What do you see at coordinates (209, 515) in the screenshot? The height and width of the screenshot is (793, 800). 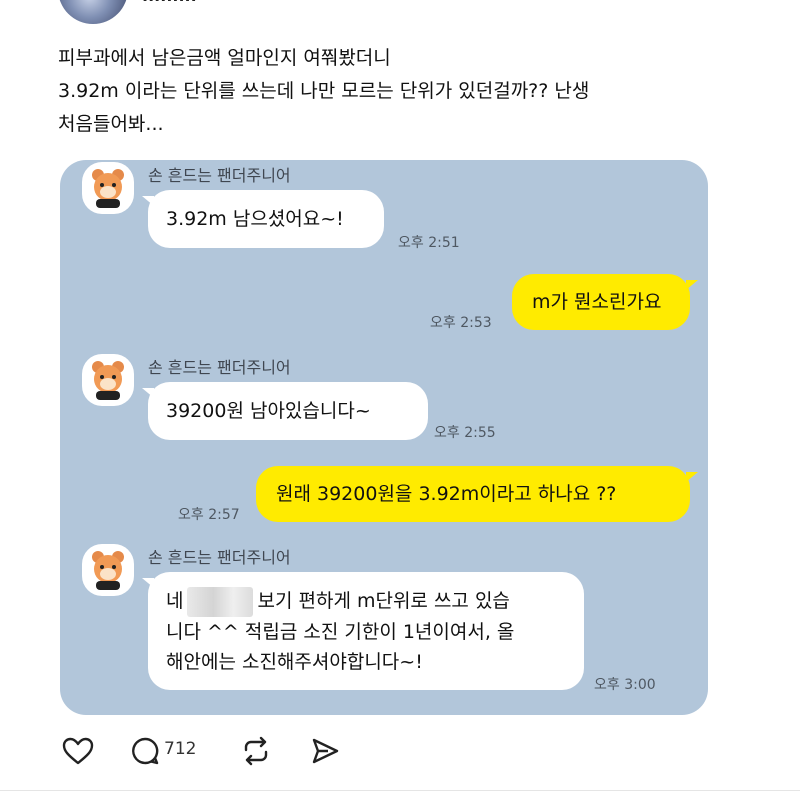 I see `message-time: 오후 2:57` at bounding box center [209, 515].